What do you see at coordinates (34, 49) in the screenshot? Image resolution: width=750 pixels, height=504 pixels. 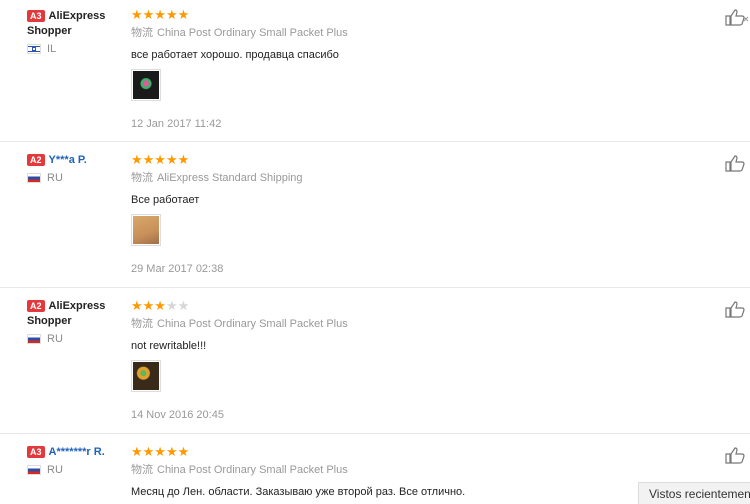 I see `israel-flag-icon` at bounding box center [34, 49].